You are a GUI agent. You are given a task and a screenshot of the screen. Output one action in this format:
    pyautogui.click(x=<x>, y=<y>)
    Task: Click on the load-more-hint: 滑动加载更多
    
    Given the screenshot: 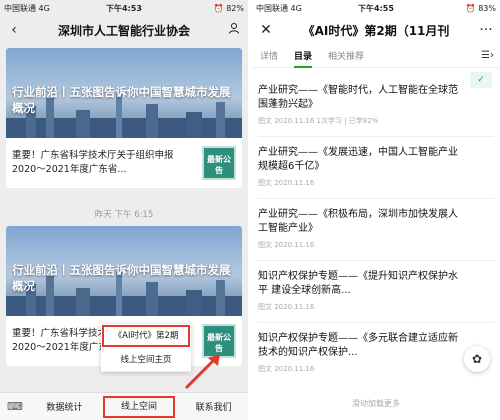 What is the action you would take?
    pyautogui.click(x=376, y=403)
    